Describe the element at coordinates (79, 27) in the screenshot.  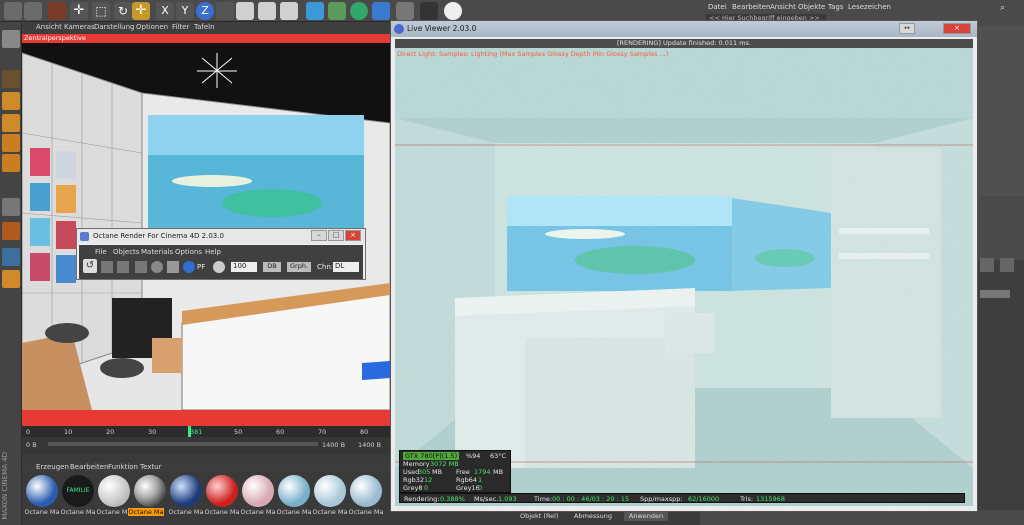
I see `viewport-menu-kameras: Kameras` at that location.